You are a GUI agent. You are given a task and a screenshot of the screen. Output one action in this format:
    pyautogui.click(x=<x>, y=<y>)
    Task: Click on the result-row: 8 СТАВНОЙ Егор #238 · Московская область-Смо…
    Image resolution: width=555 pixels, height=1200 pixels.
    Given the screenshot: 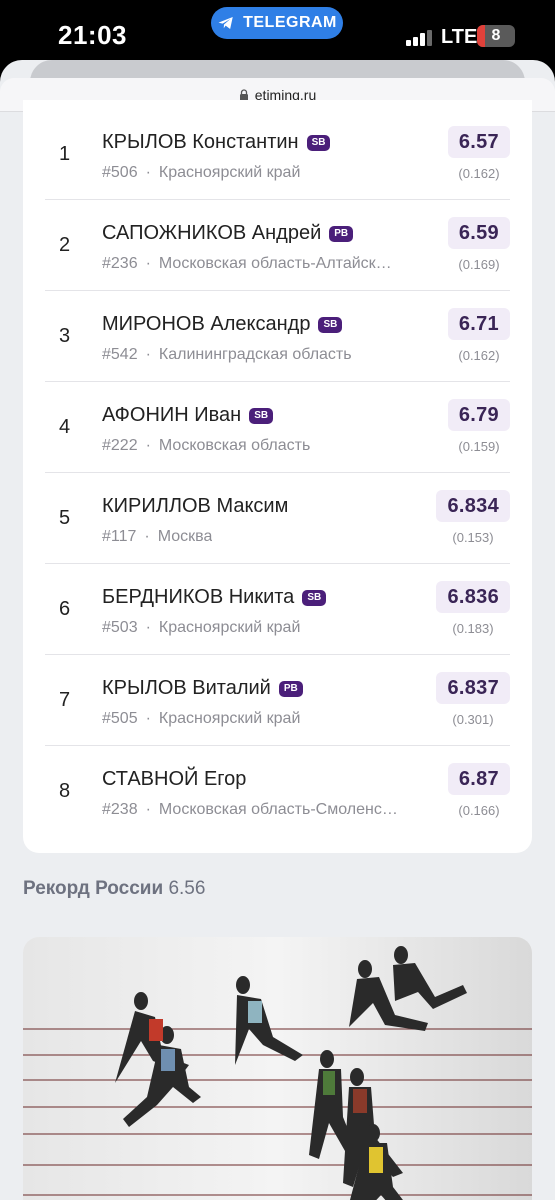 What is the action you would take?
    pyautogui.click(x=277, y=790)
    